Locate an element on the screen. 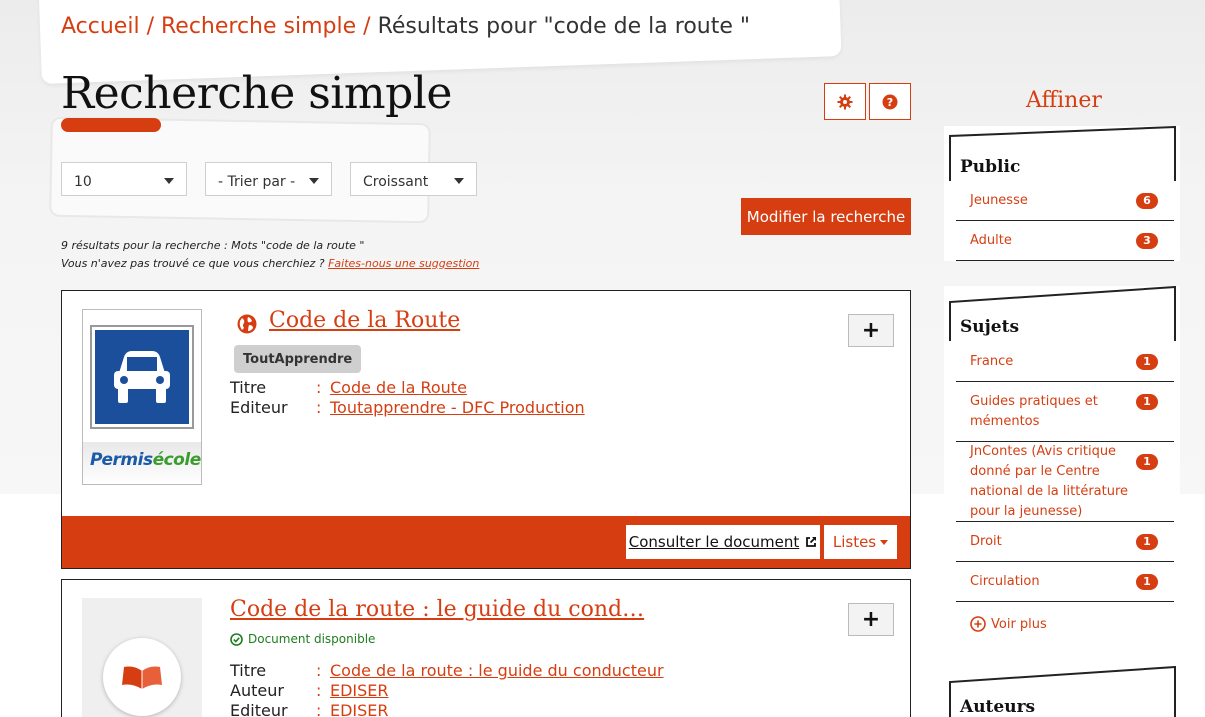 The image size is (1205, 717). see-more-label: Voir plus is located at coordinates (1019, 624).